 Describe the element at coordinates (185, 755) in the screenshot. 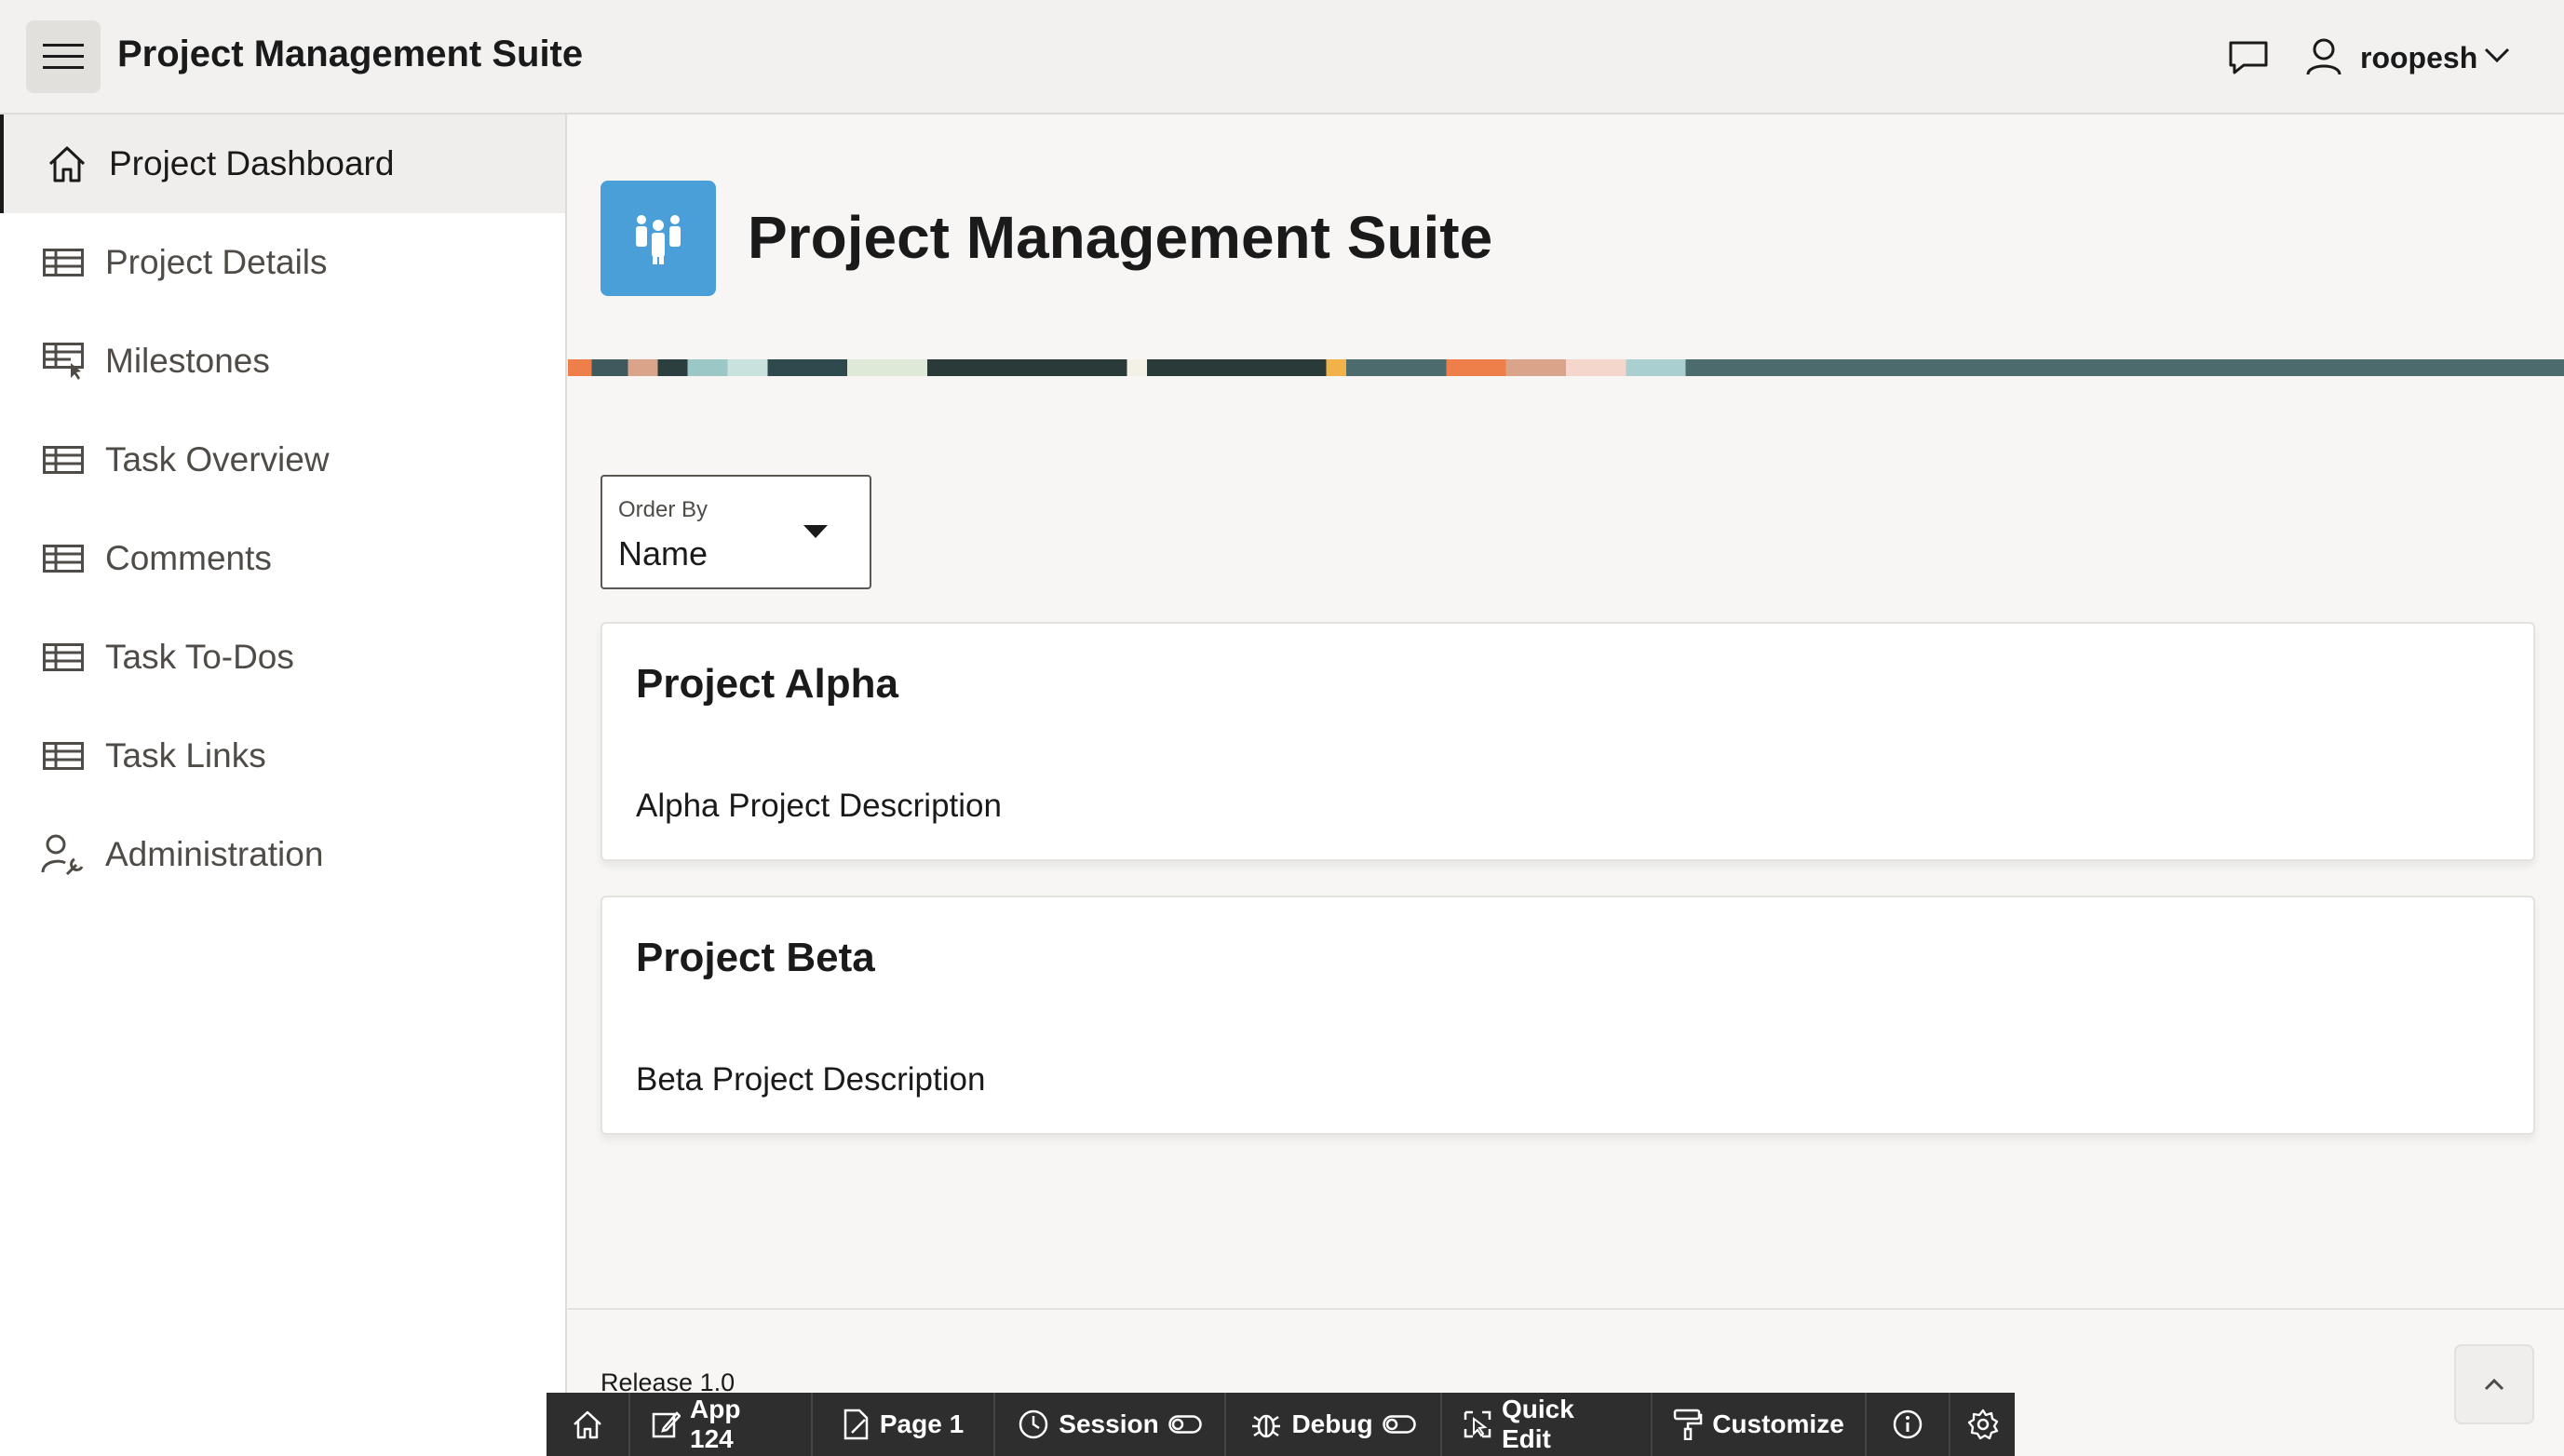

I see `sidebar-item-label: Task Links` at that location.